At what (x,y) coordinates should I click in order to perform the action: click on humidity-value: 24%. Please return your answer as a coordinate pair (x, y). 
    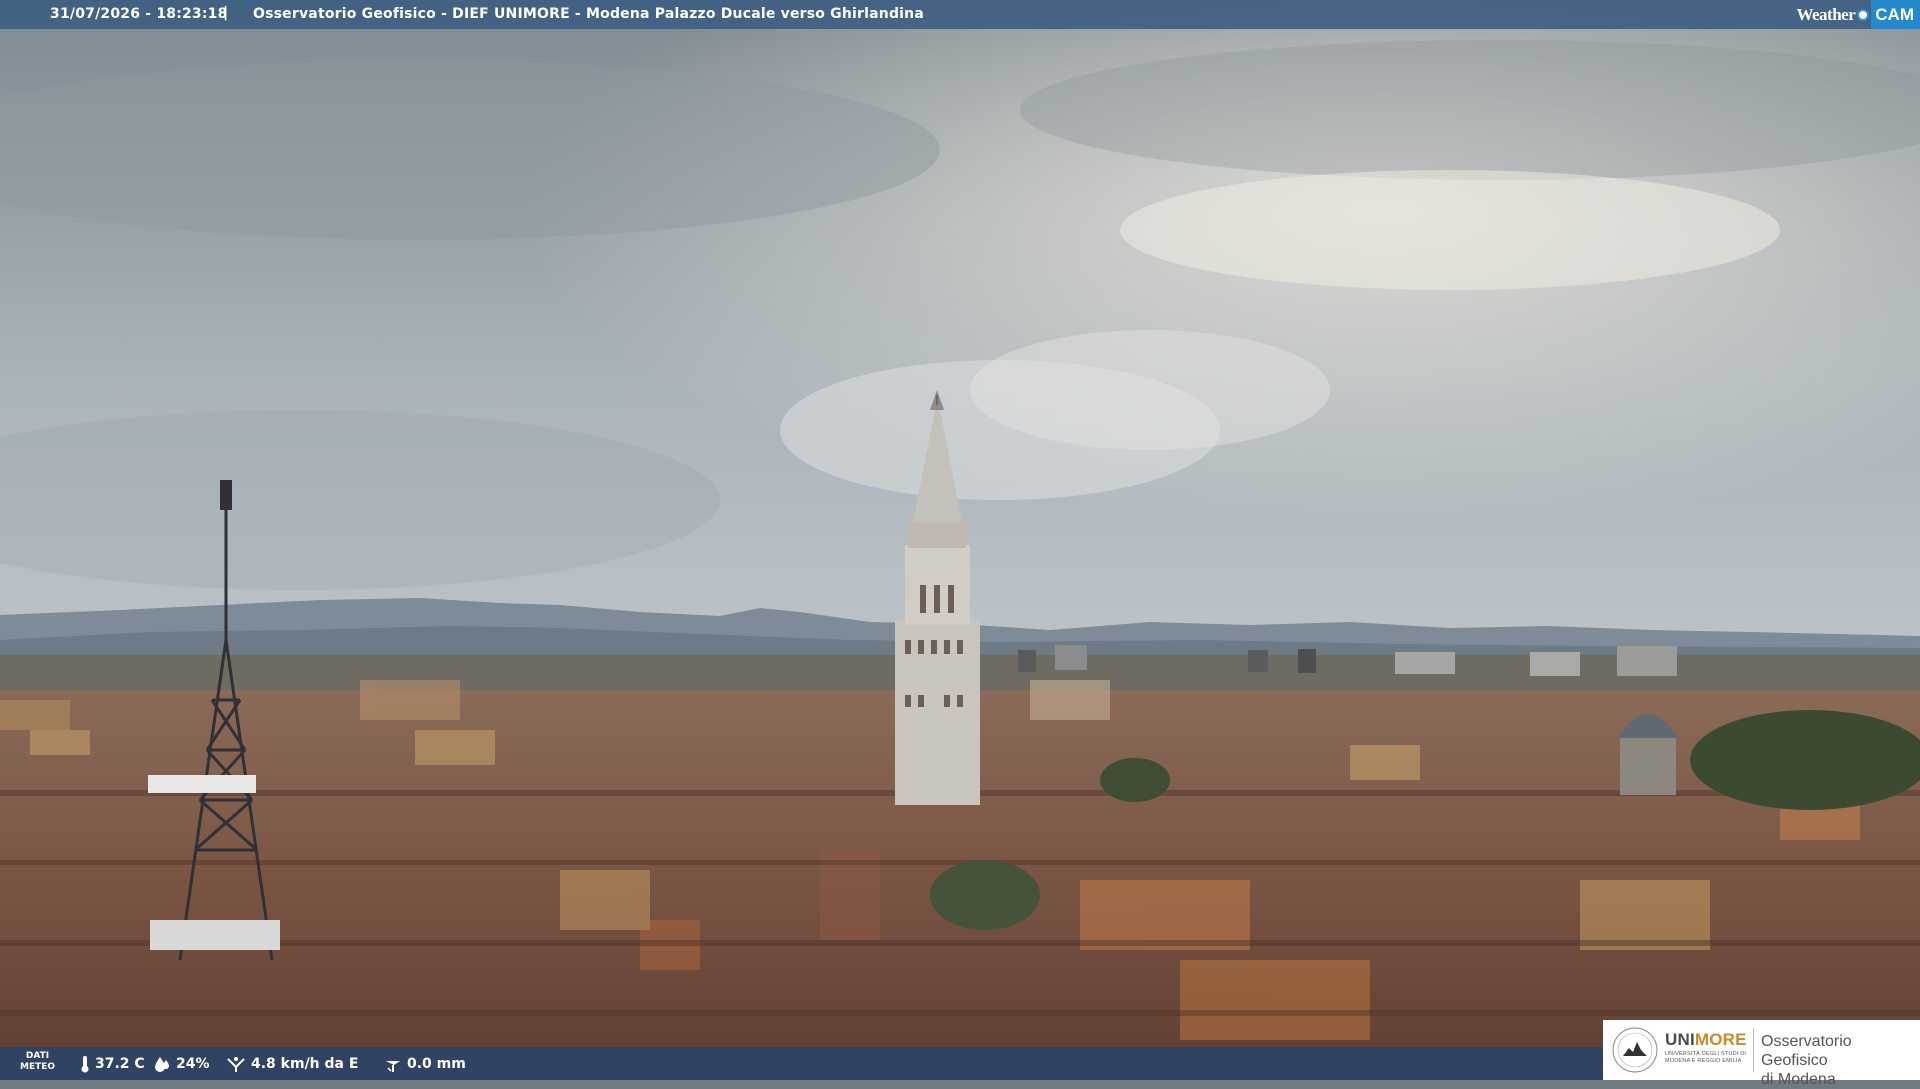
    Looking at the image, I should click on (193, 1064).